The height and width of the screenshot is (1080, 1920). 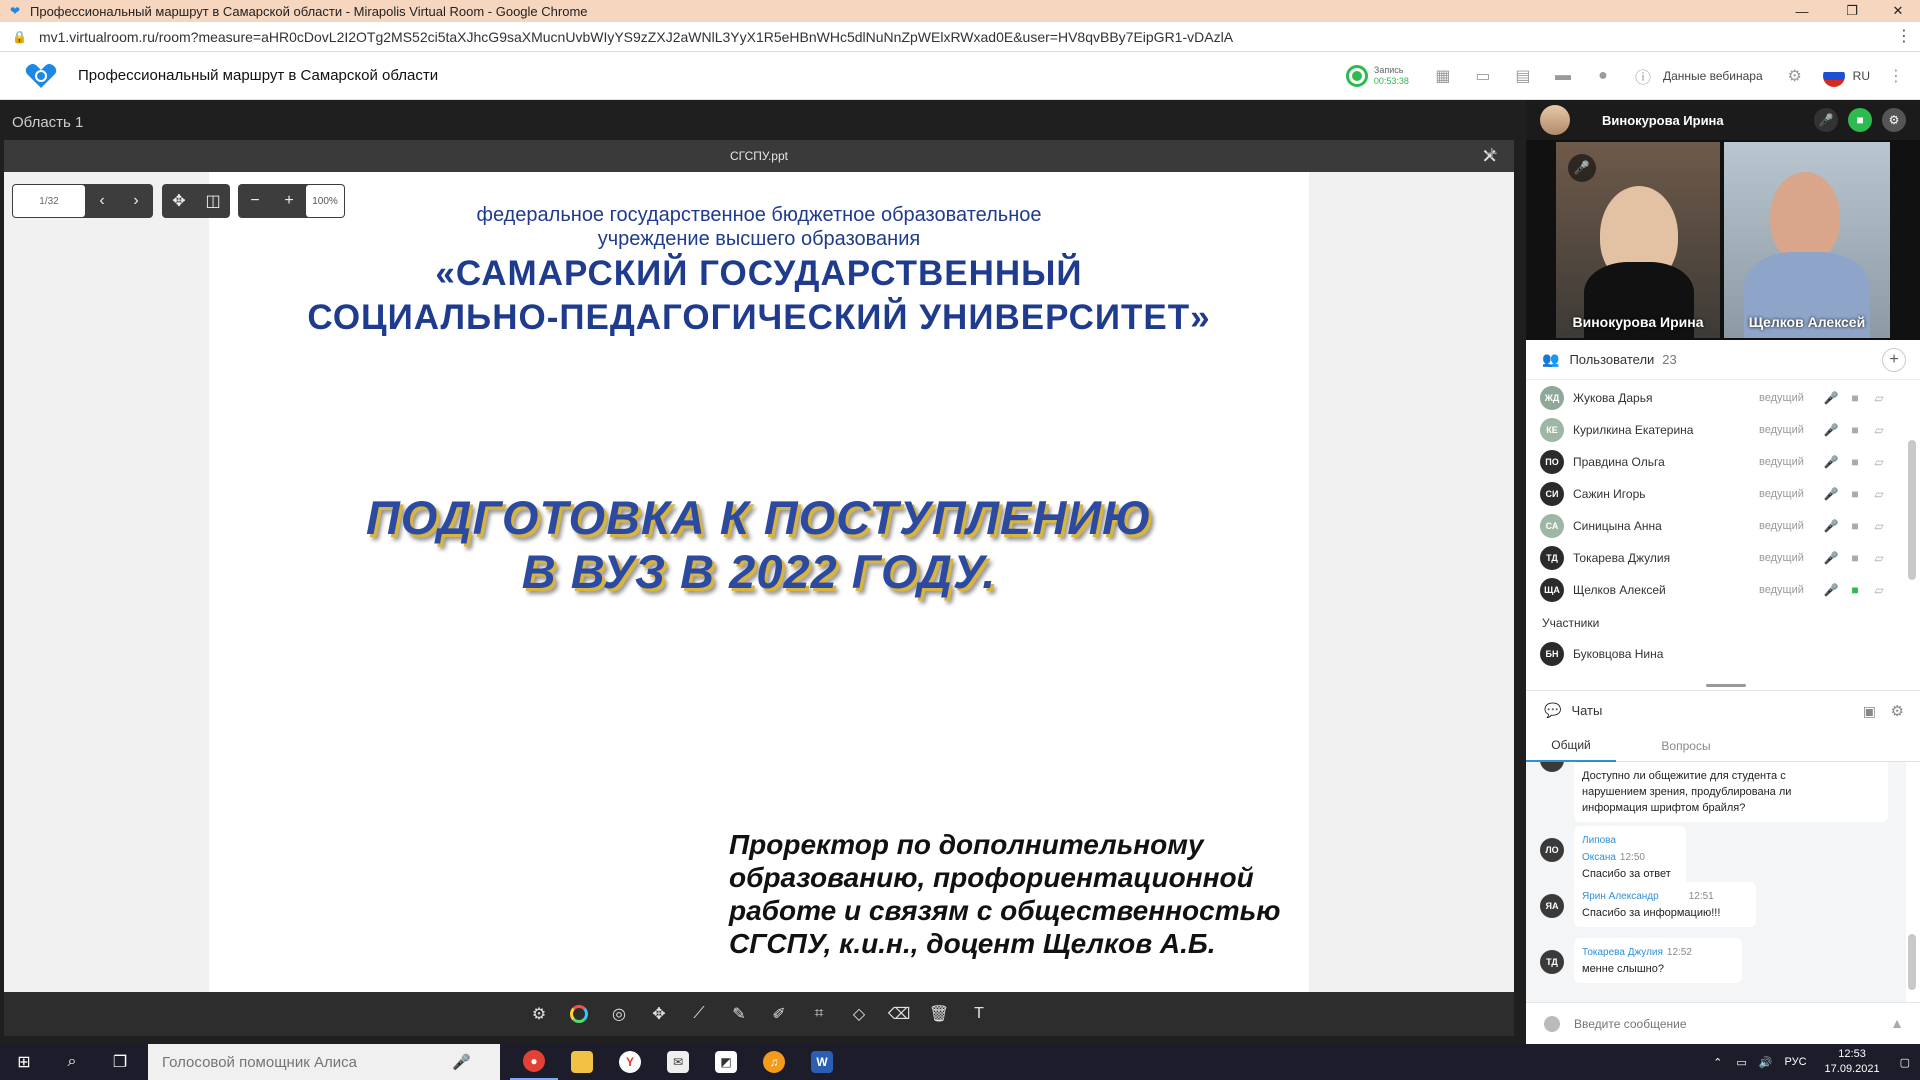 I want to click on page-indicator: 1/32, so click(x=49, y=201).